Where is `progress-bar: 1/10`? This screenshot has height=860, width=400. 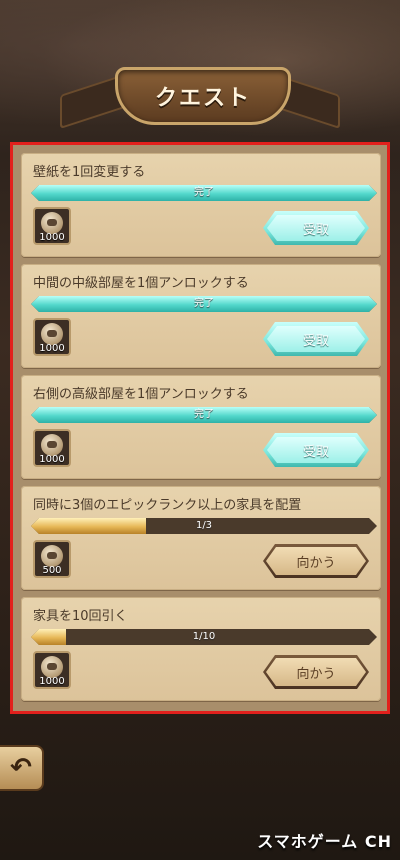 progress-bar: 1/10 is located at coordinates (204, 637).